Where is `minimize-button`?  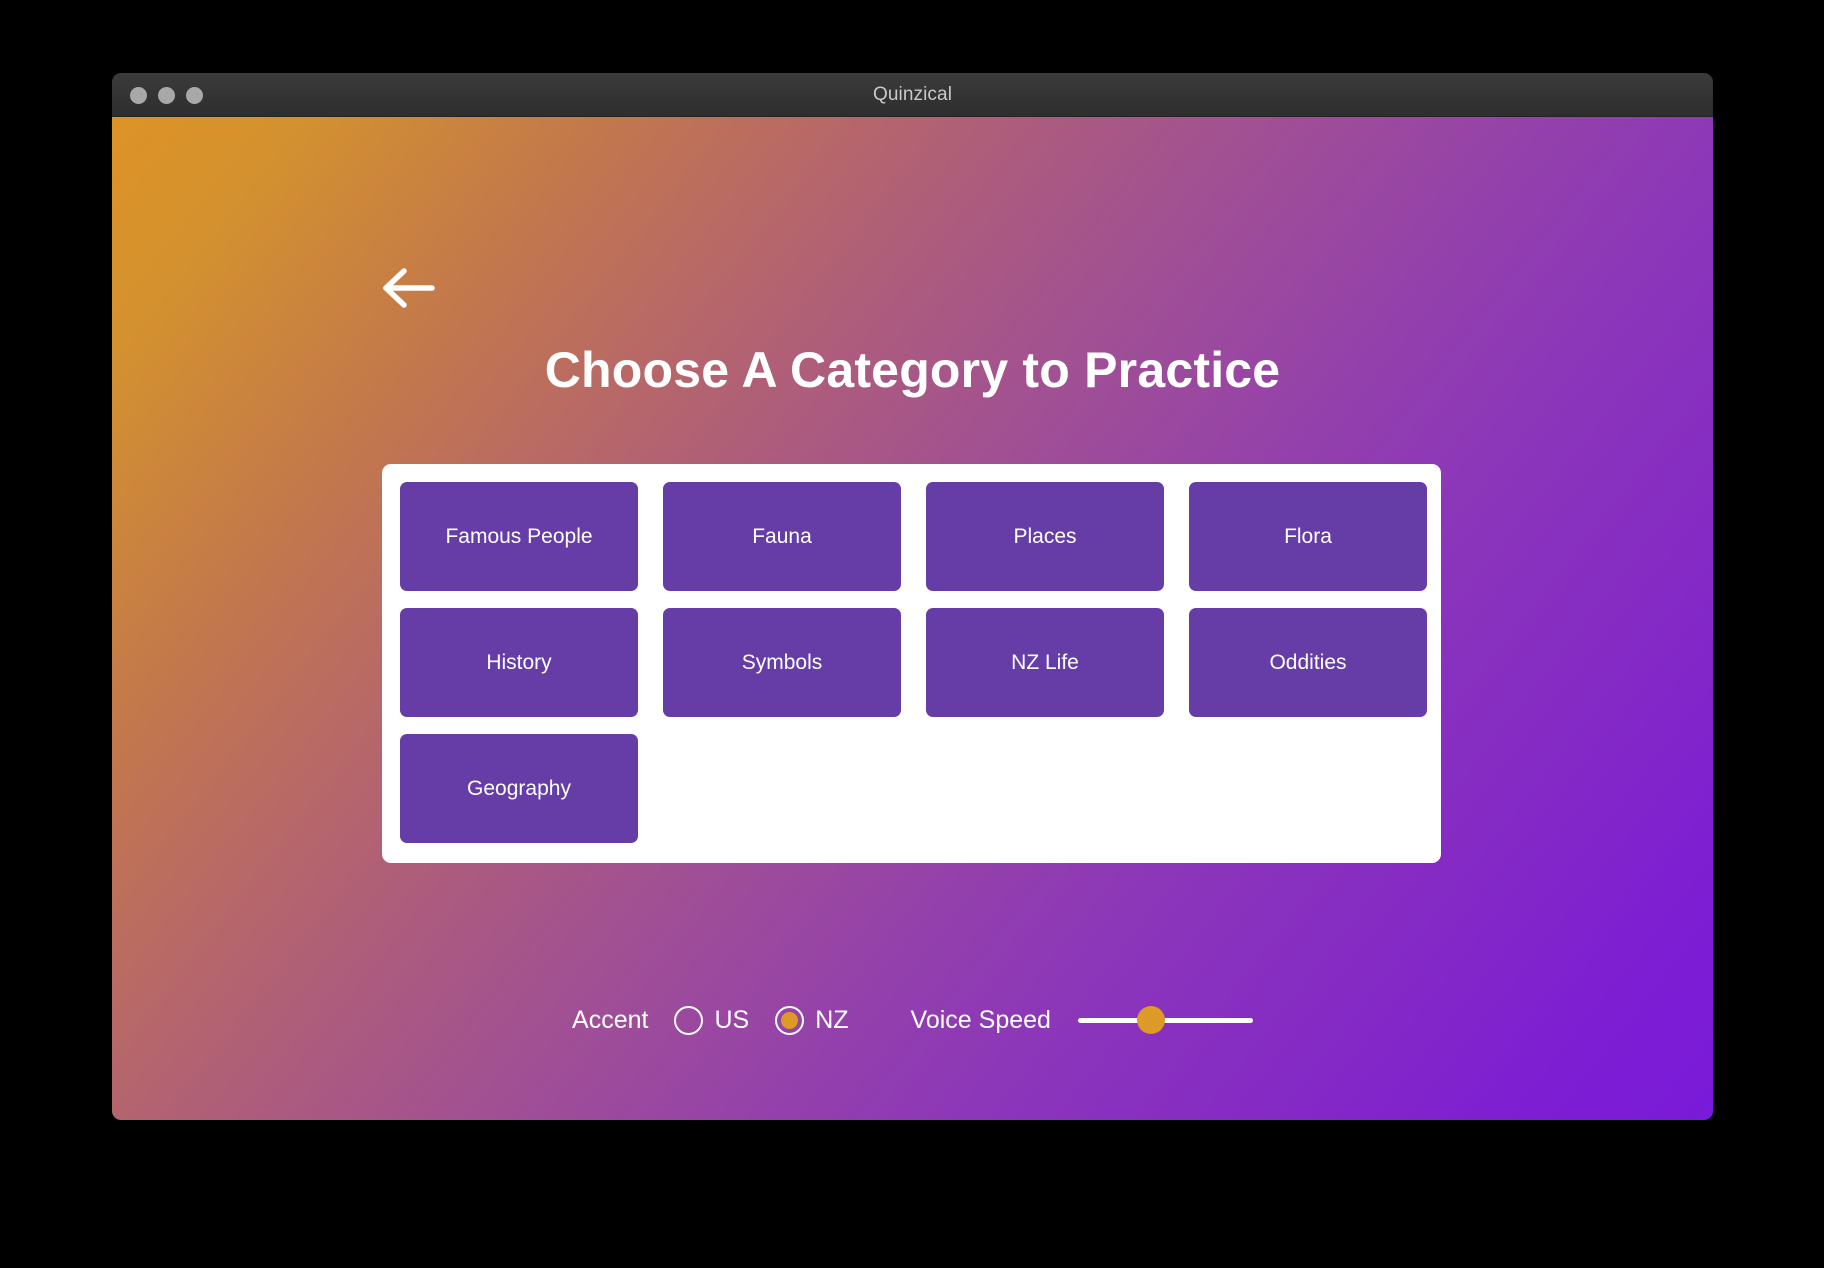 minimize-button is located at coordinates (166, 95).